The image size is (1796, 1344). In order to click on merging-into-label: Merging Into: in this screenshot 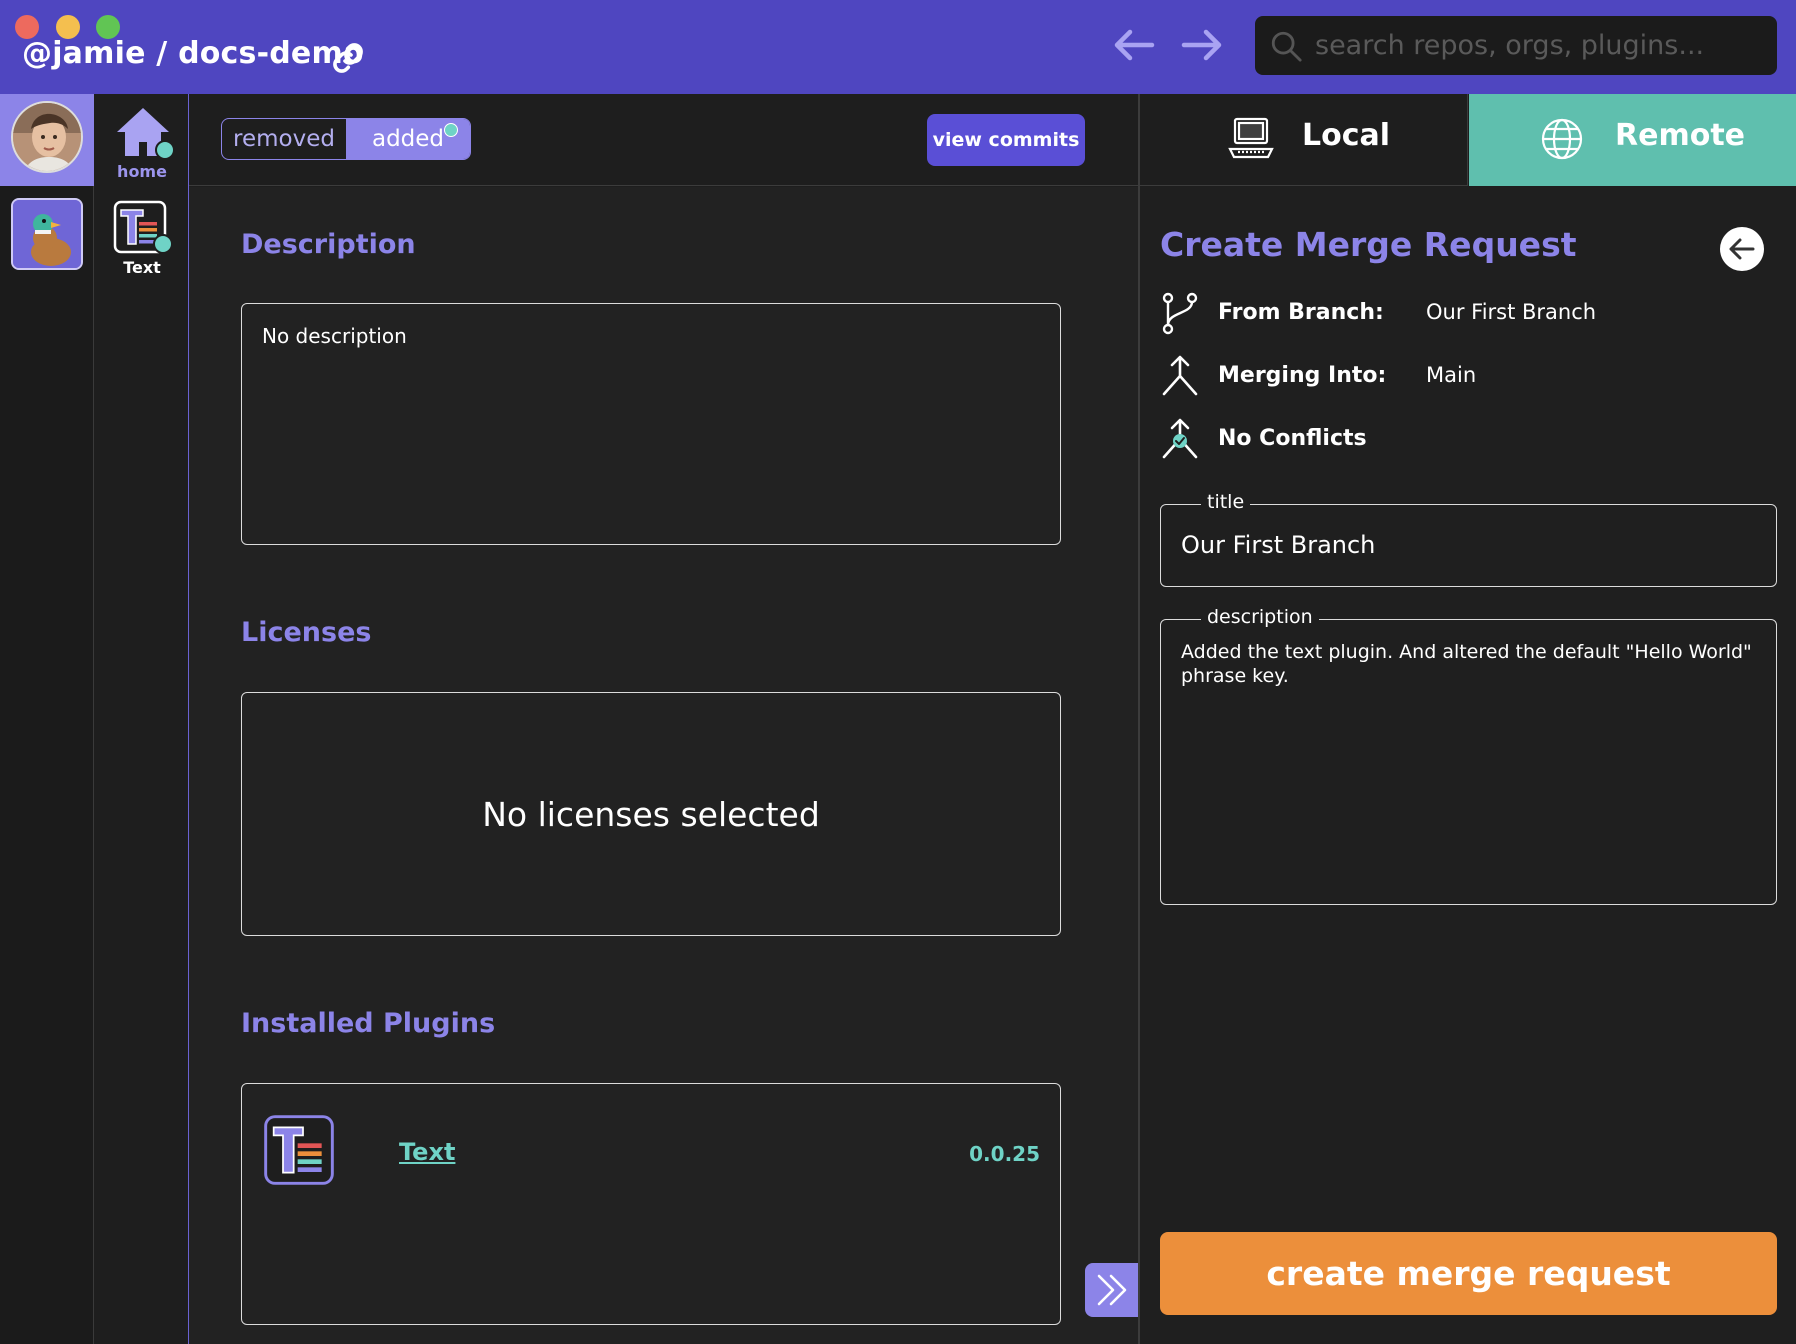, I will do `click(1302, 375)`.